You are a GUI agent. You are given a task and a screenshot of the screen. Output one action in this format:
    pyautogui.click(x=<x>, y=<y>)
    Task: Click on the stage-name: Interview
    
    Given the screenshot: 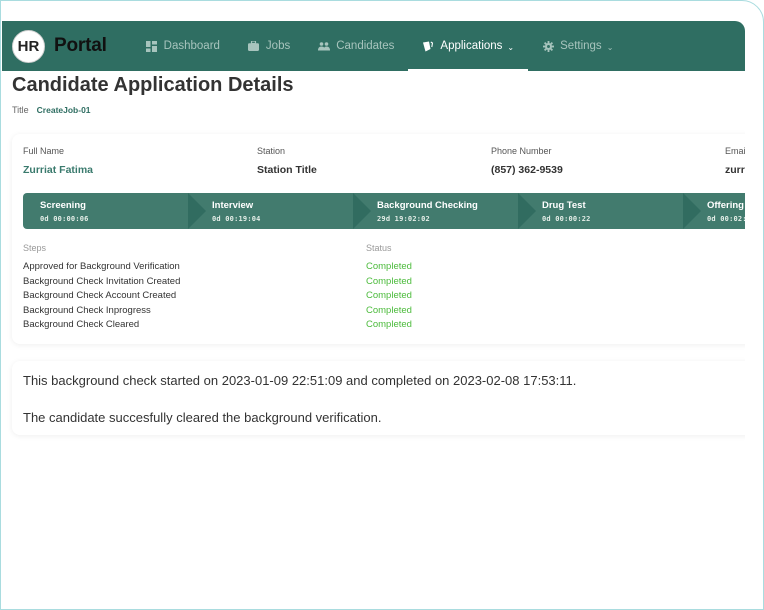 What is the action you would take?
    pyautogui.click(x=233, y=205)
    